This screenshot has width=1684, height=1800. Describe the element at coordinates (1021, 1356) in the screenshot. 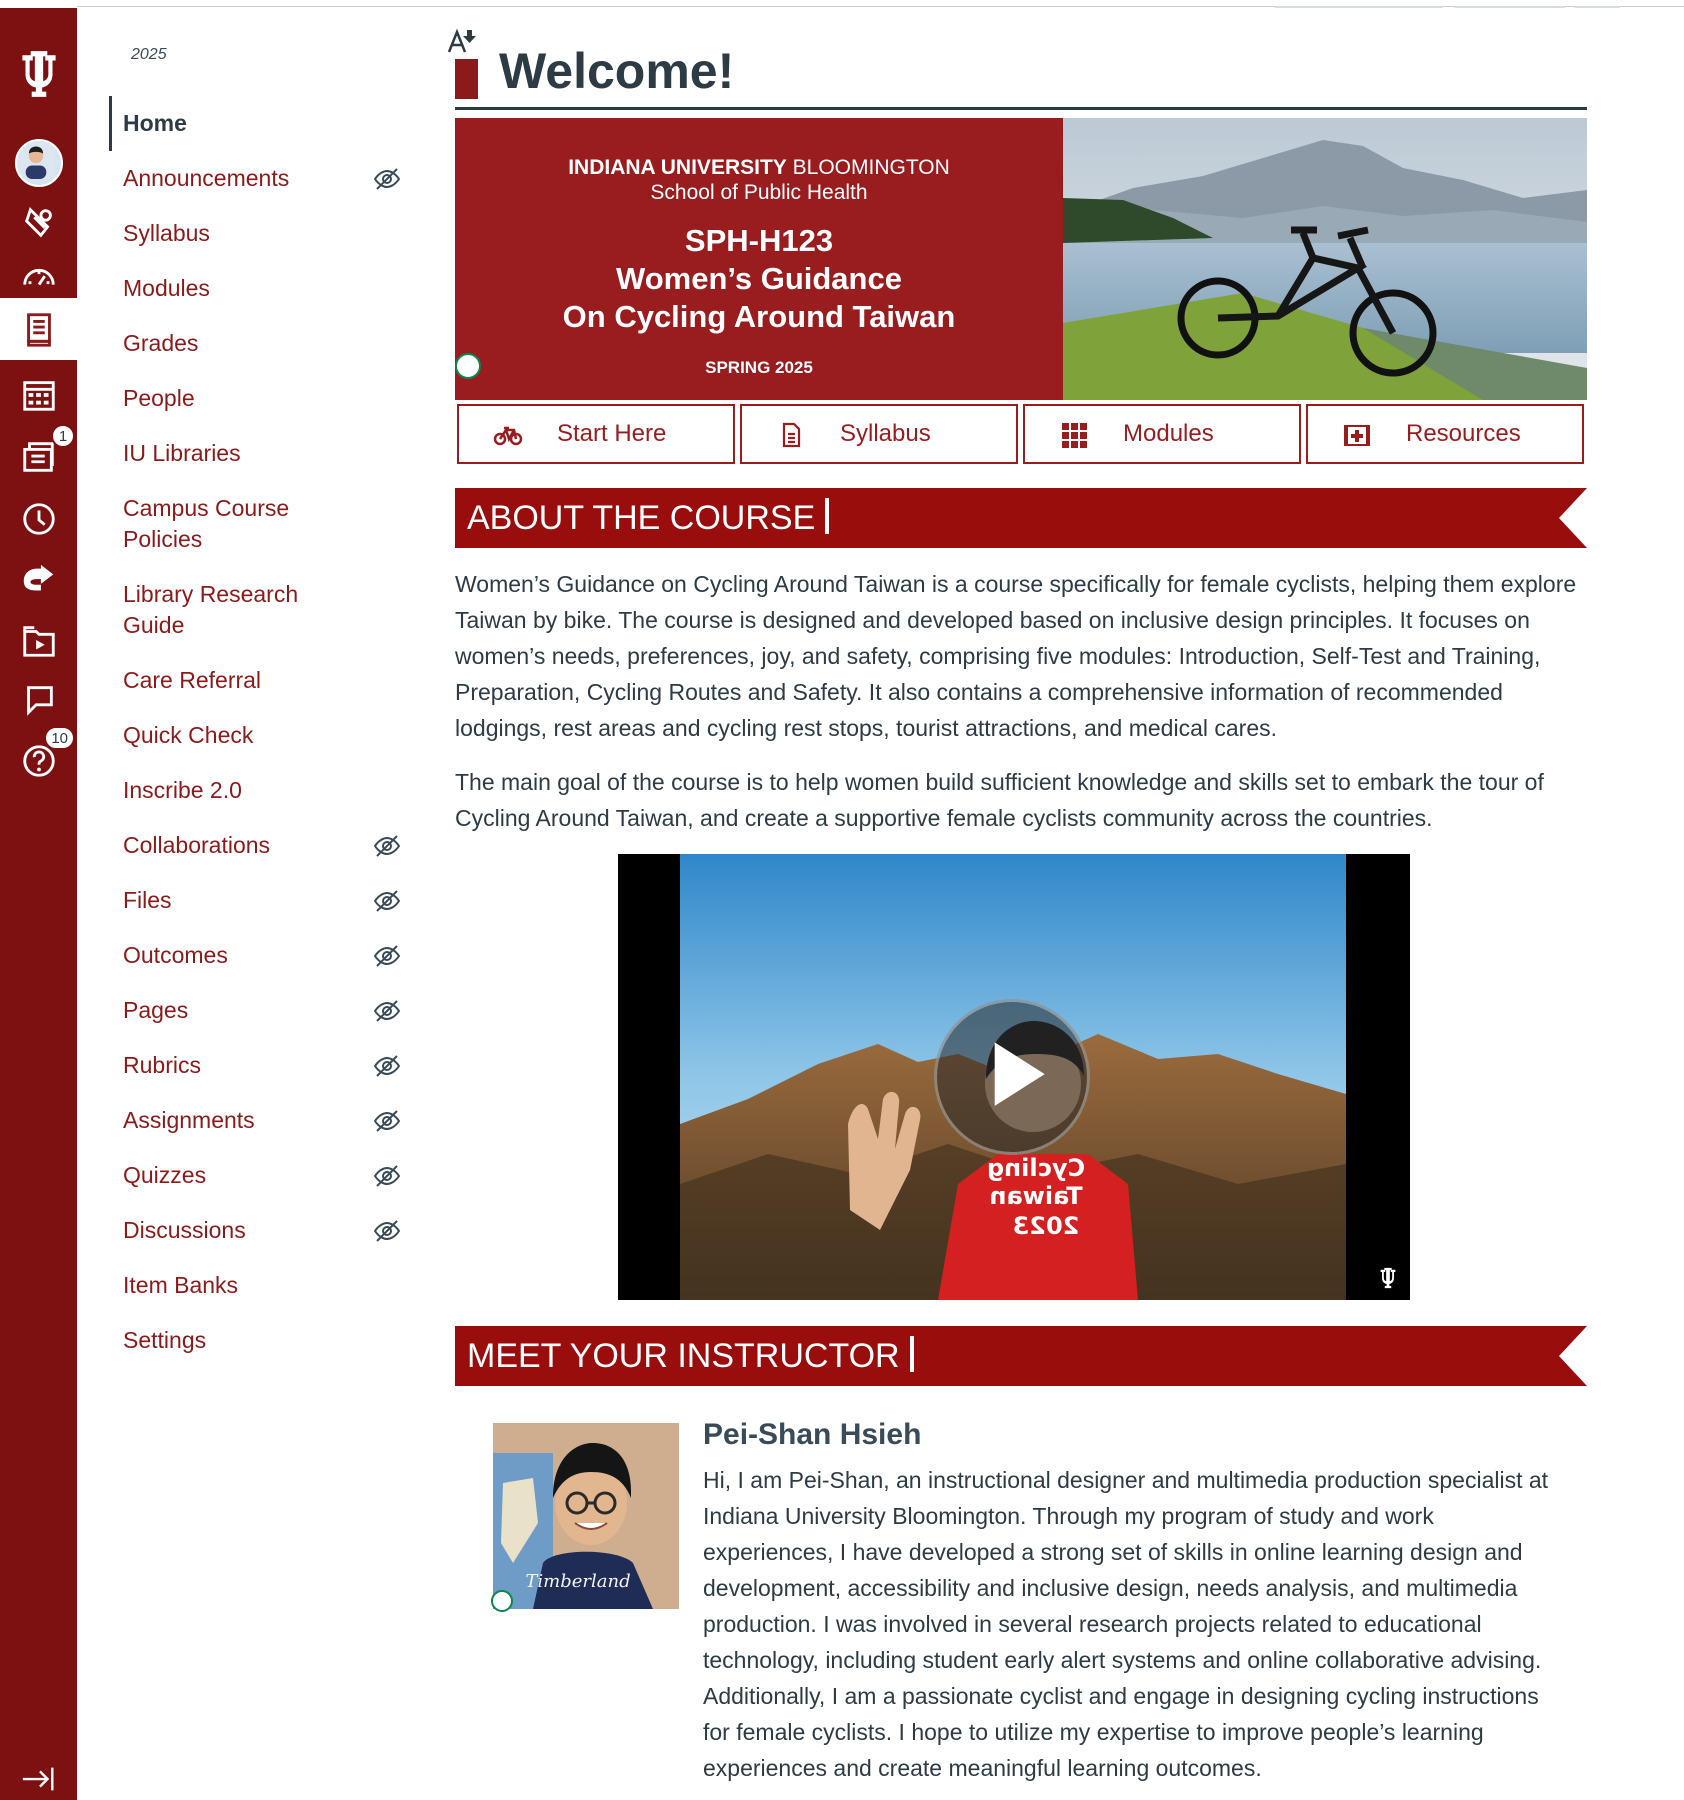

I see `instructor-heading-banner: MEET YOUR INSTRUCTOR` at that location.